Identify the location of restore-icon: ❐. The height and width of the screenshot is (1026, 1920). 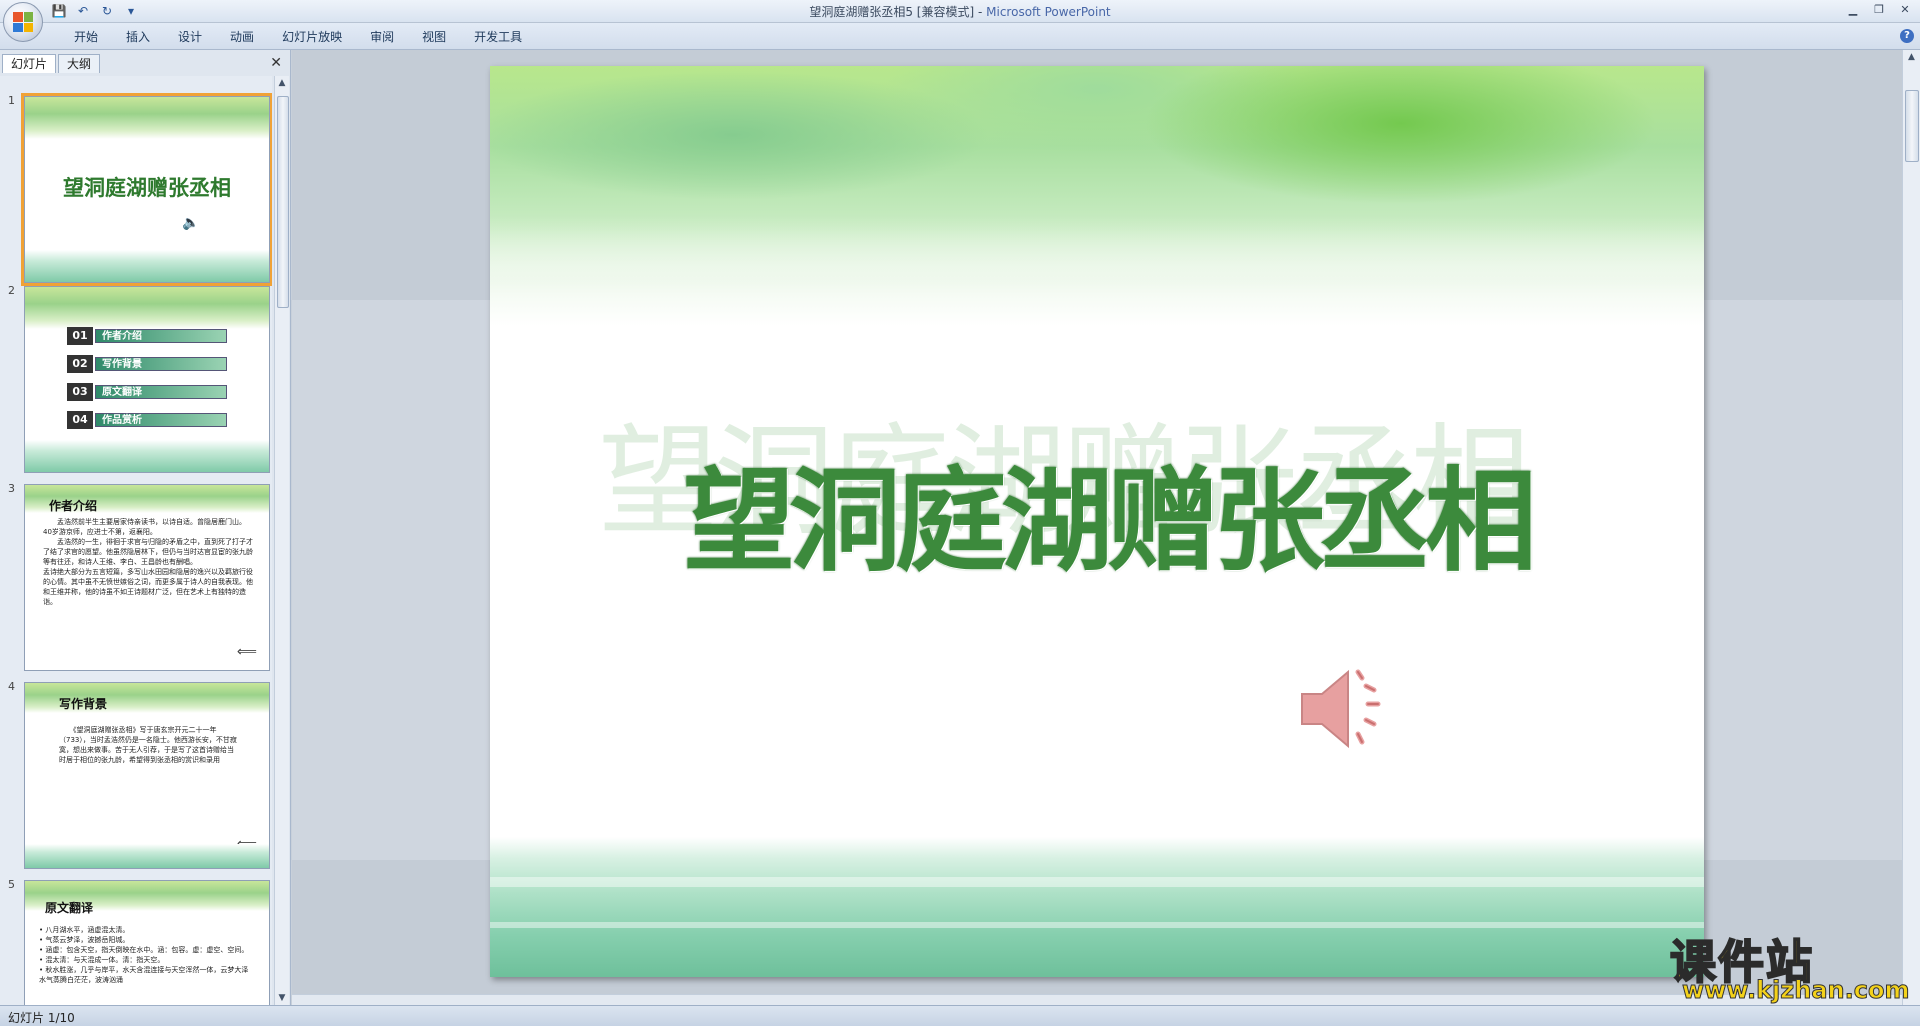
(1879, 9).